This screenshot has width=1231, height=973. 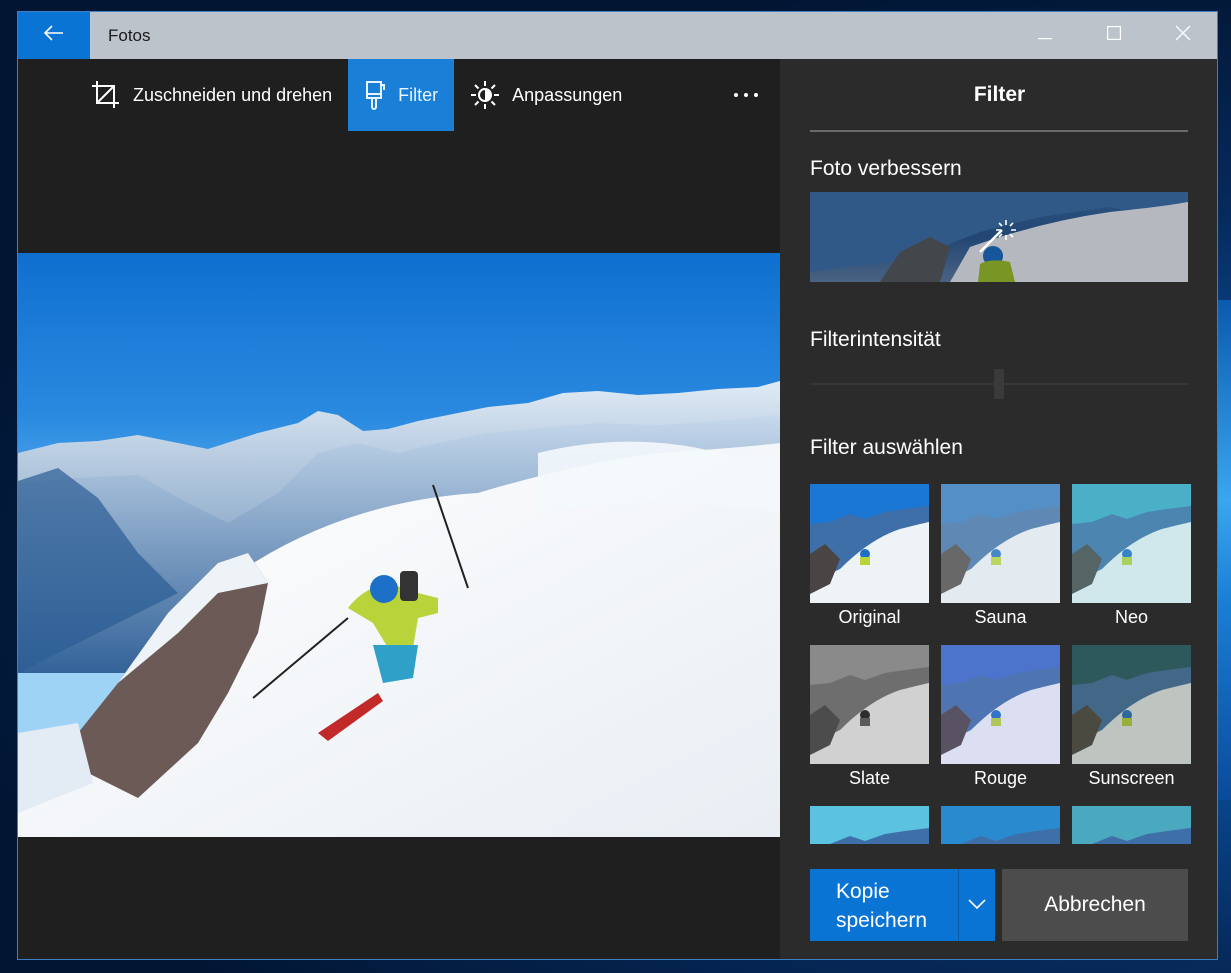 I want to click on tool-label: Filter, so click(x=418, y=94).